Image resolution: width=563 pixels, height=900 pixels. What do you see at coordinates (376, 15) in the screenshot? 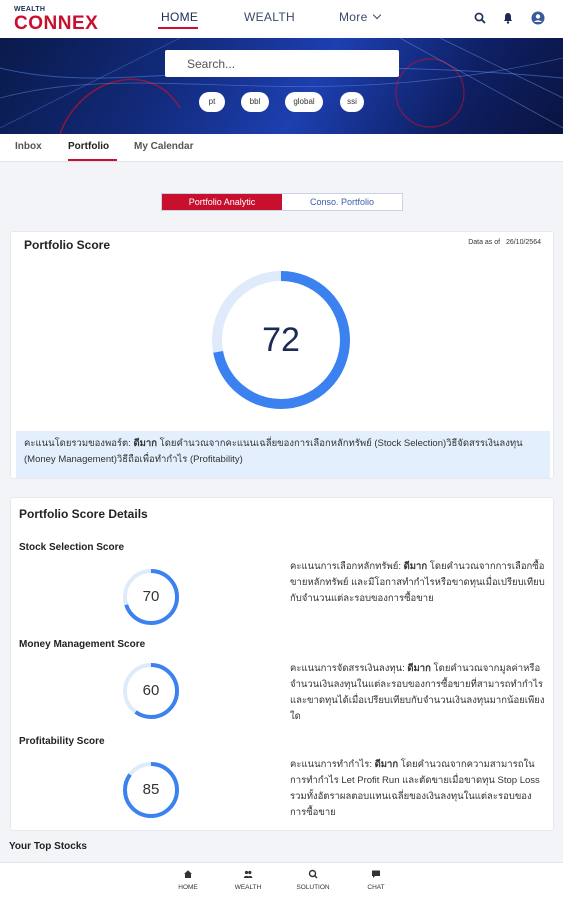
I see `chevron-down-icon` at bounding box center [376, 15].